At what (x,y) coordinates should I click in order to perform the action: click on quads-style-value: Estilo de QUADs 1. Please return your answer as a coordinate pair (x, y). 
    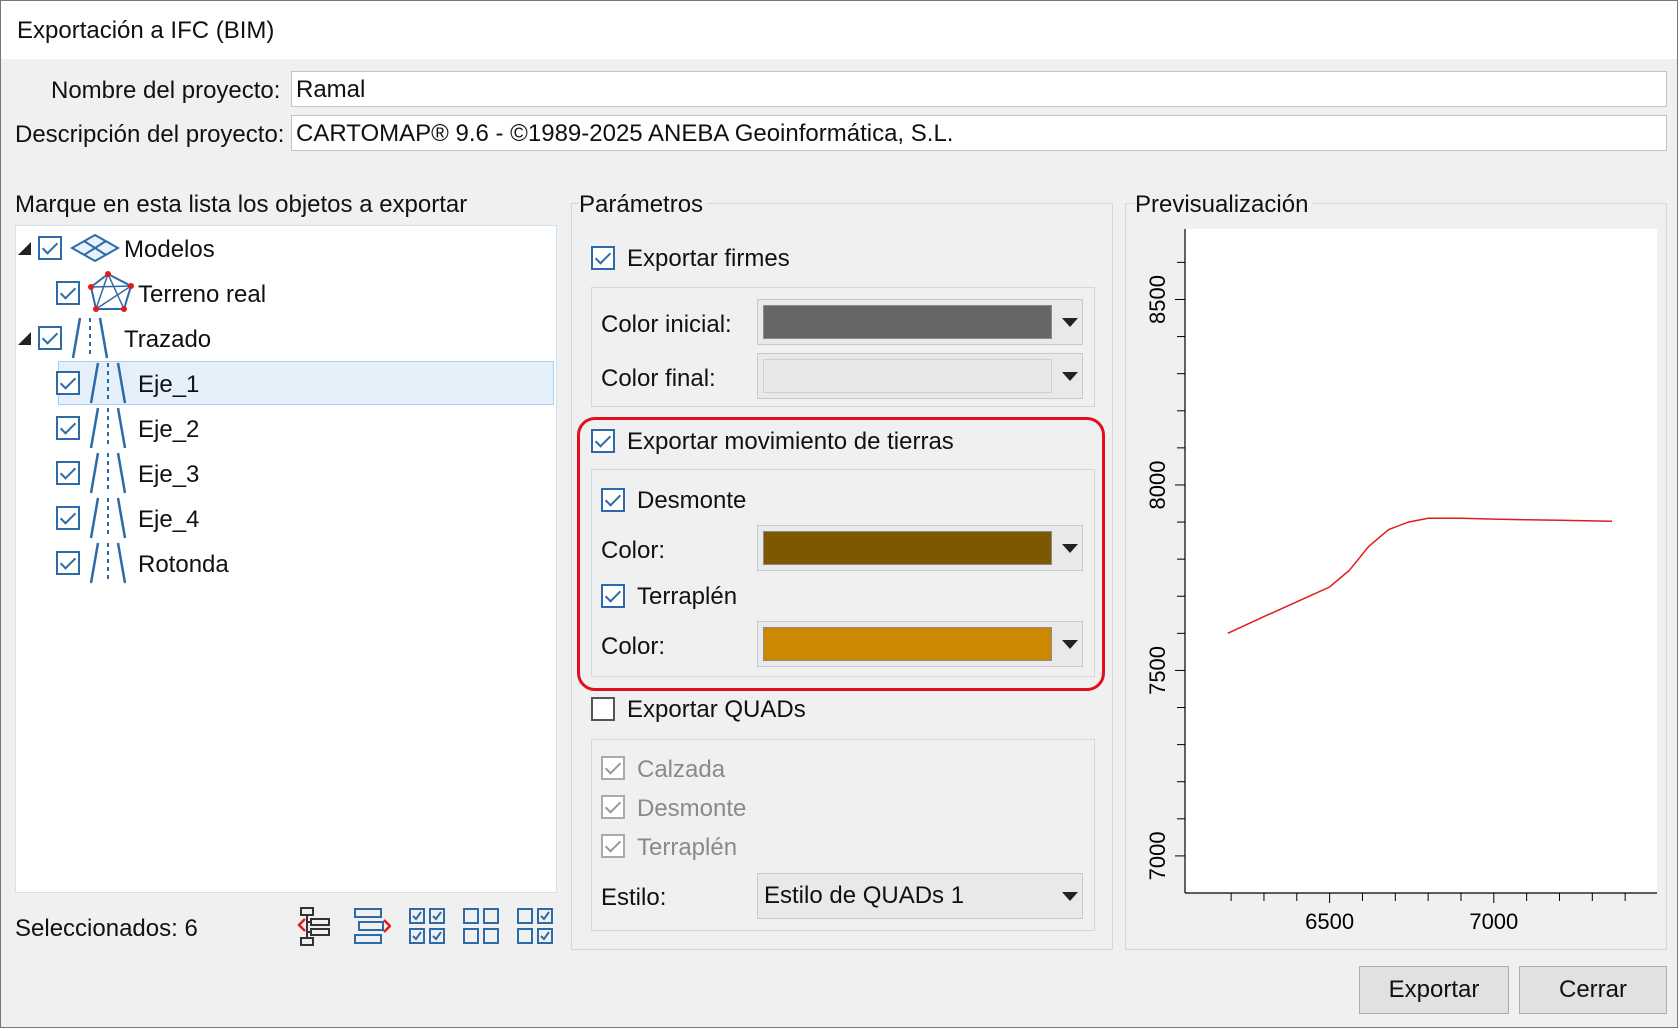
    Looking at the image, I should click on (864, 895).